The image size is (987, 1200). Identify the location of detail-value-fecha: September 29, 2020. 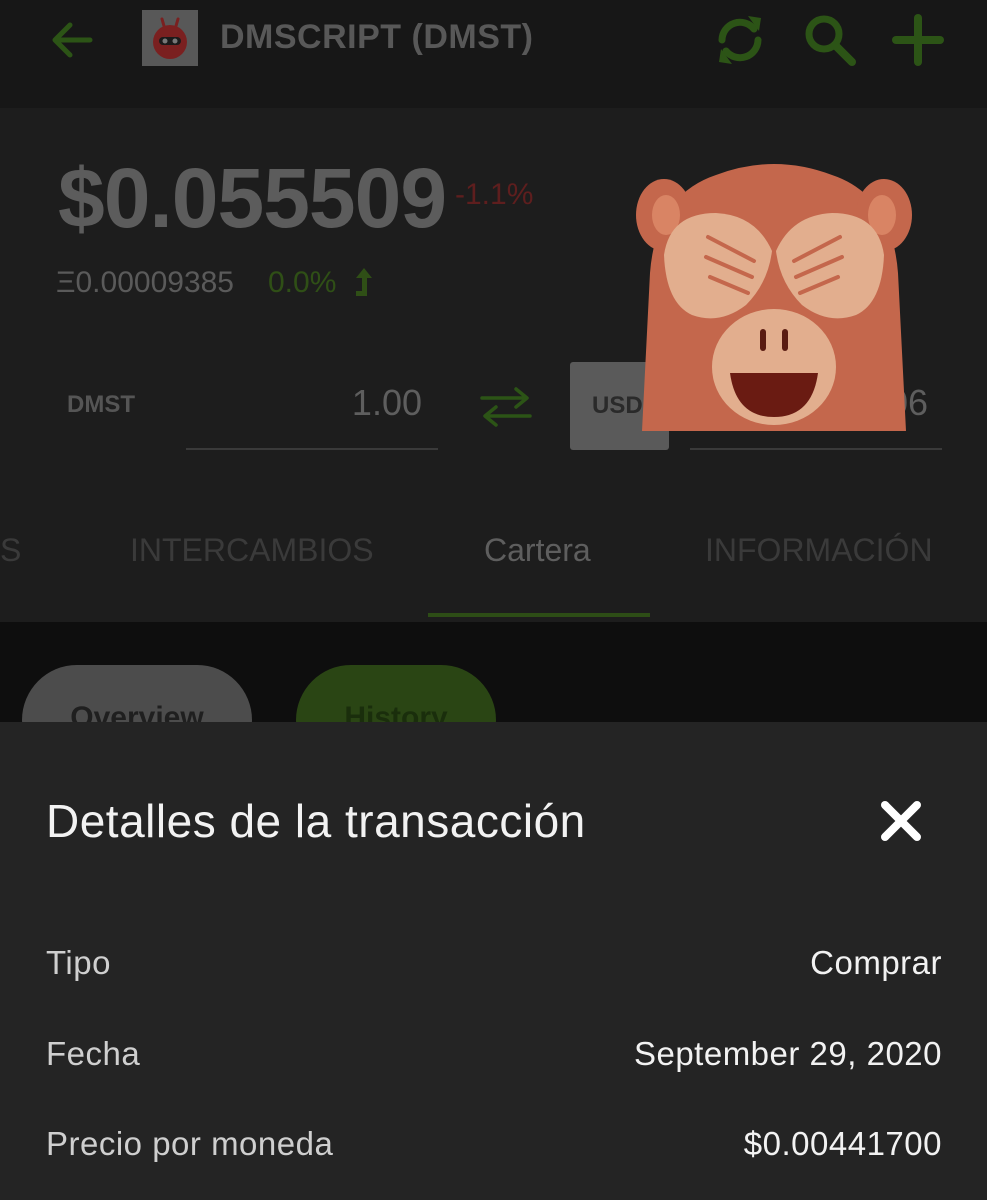
(787, 1053).